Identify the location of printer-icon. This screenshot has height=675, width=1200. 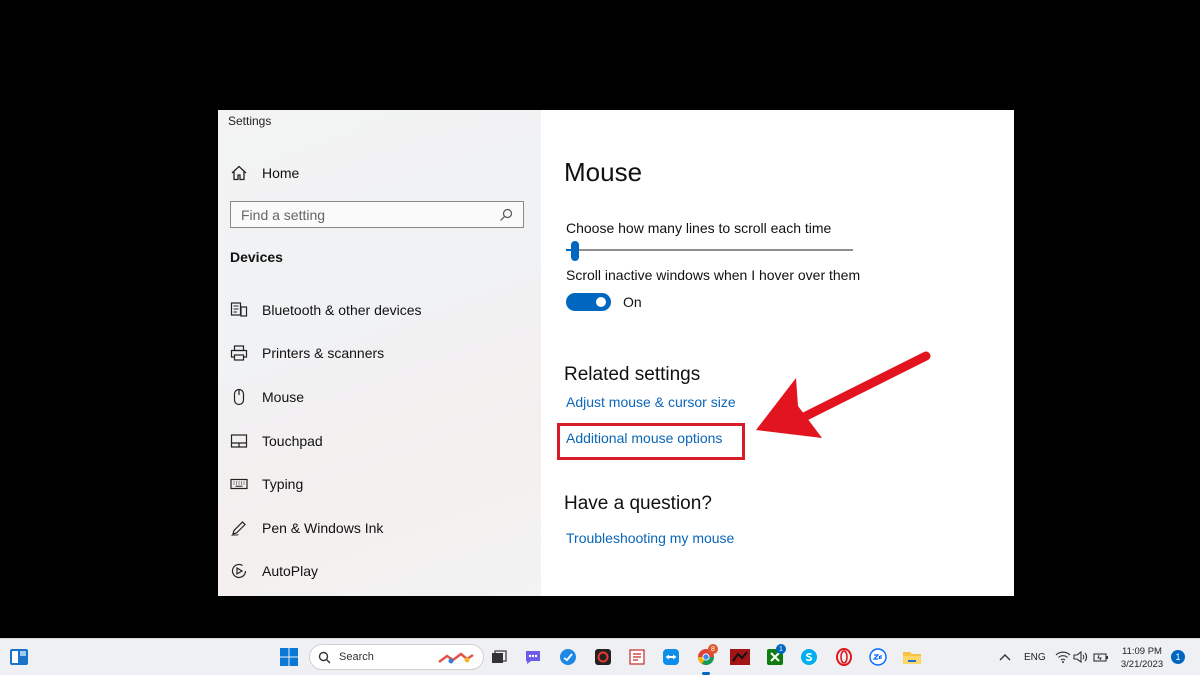
(239, 353).